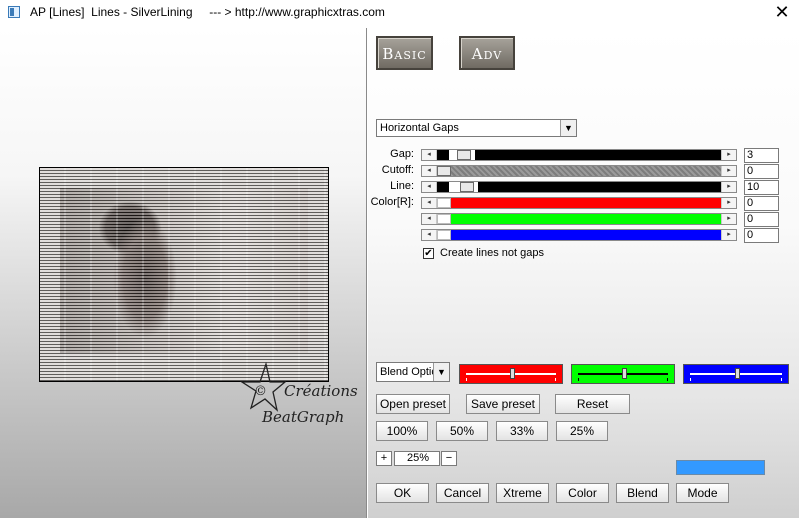  Describe the element at coordinates (782, 12) in the screenshot. I see `close-icon: ✕` at that location.